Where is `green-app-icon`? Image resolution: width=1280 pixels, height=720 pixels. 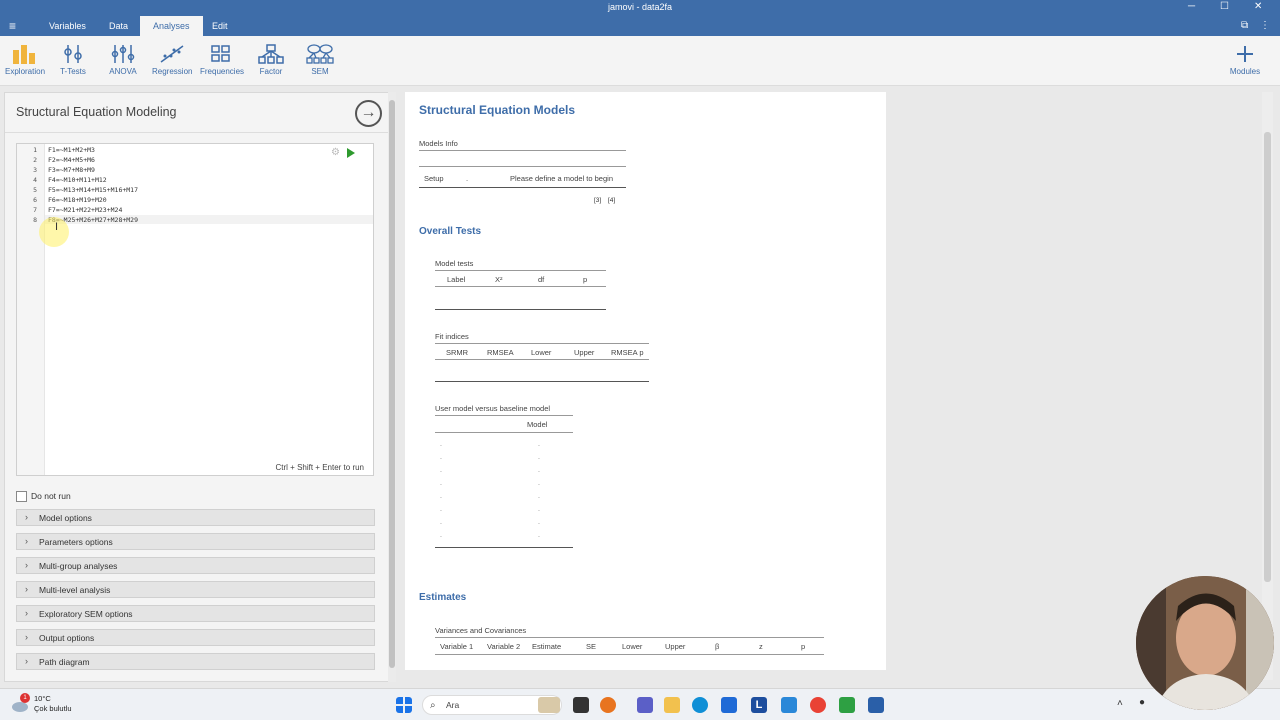
green-app-icon is located at coordinates (847, 705).